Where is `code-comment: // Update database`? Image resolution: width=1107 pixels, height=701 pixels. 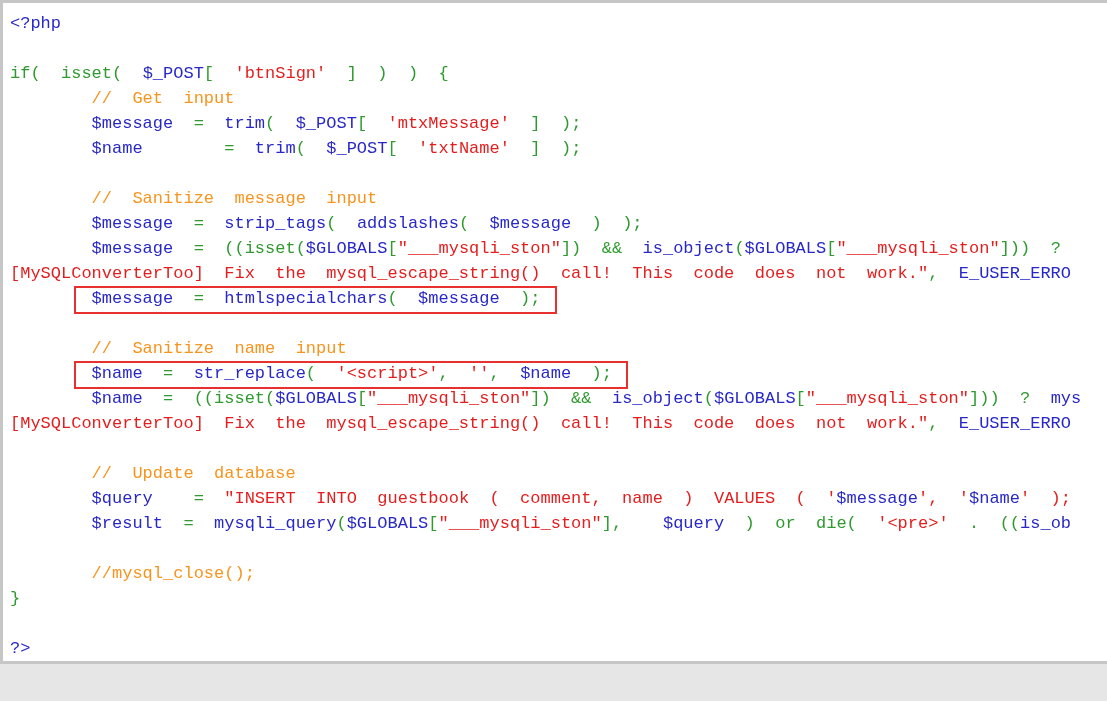
code-comment: // Update database is located at coordinates (193, 474).